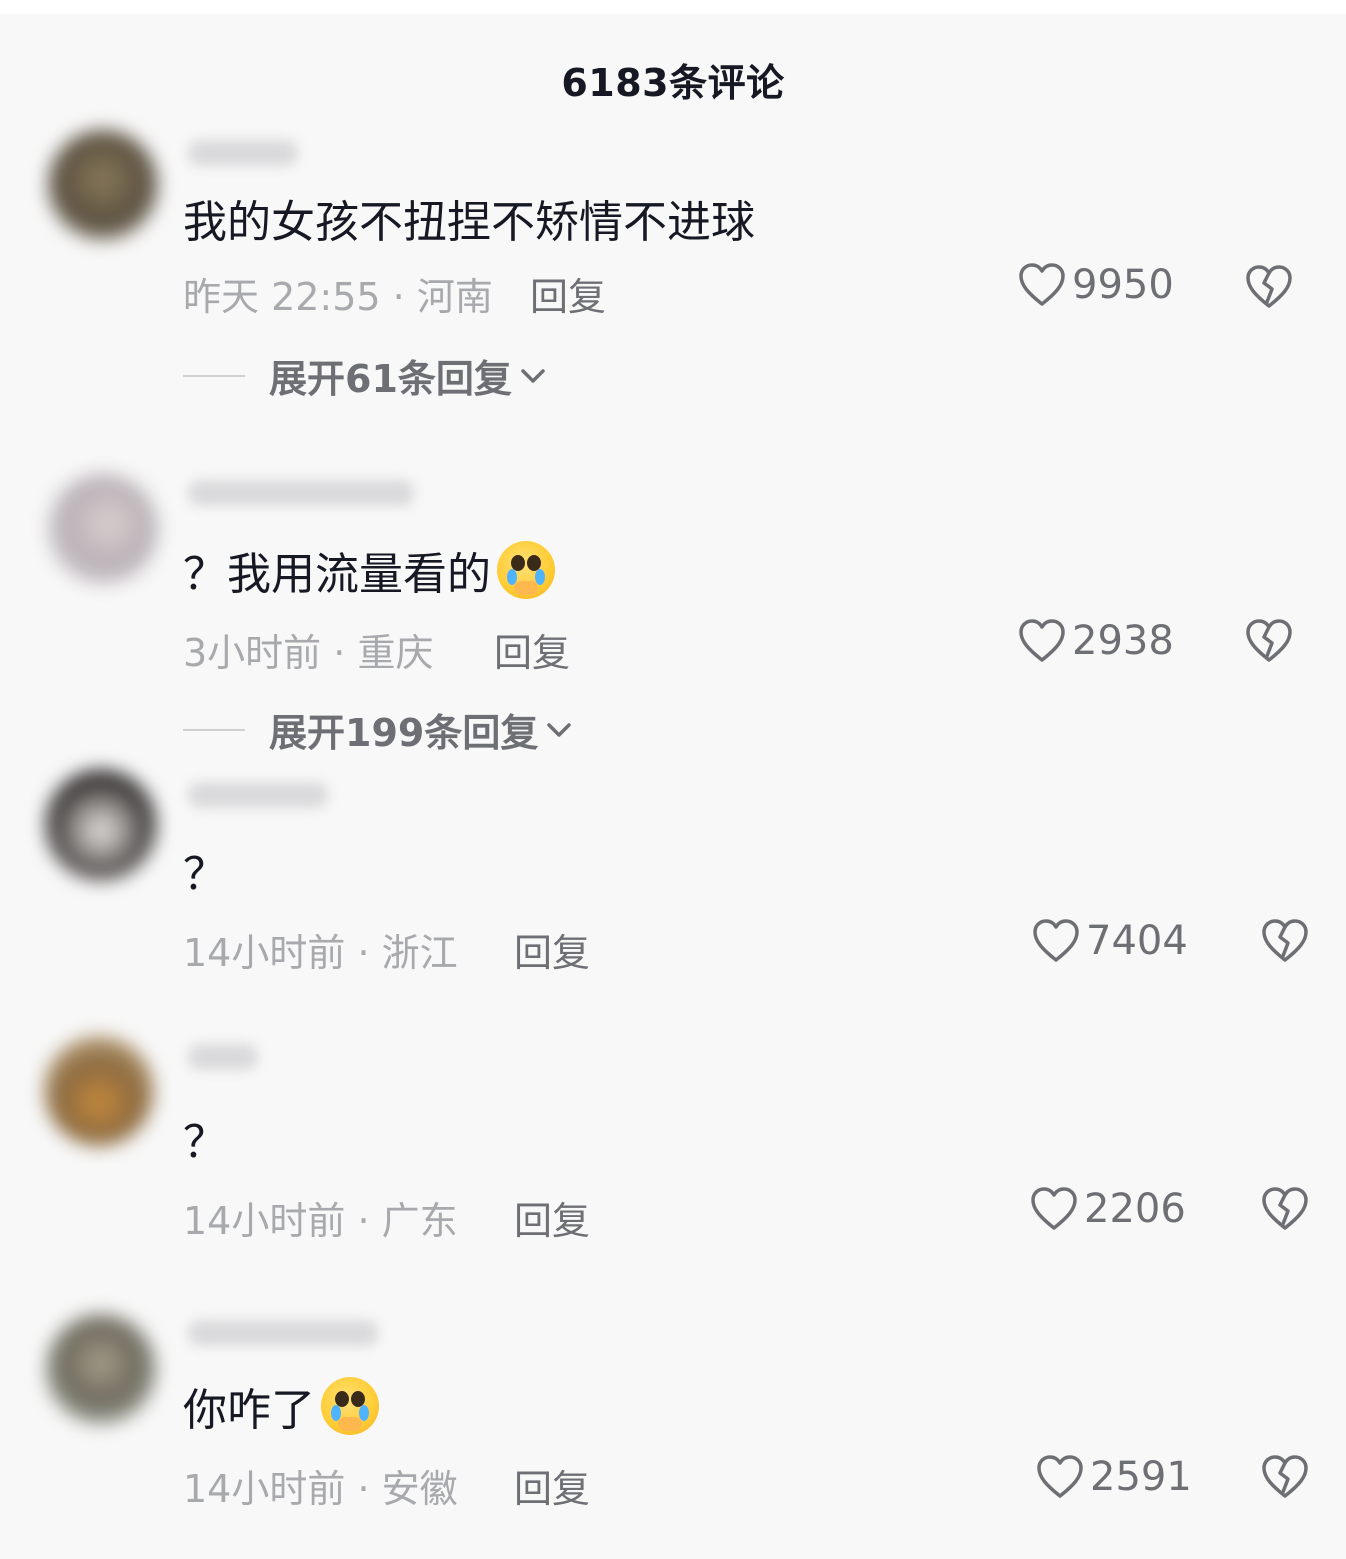  I want to click on expand-label: 展开199条回复, so click(404, 733).